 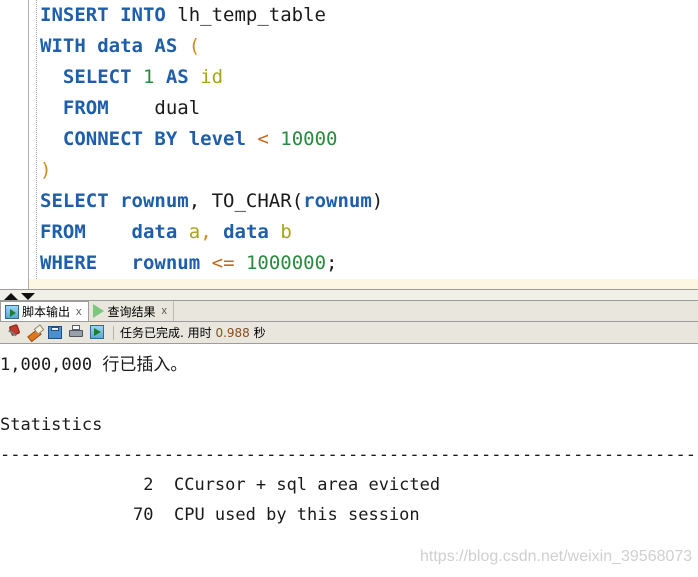 What do you see at coordinates (363, 46) in the screenshot?
I see `code-line: WITH data AS (` at bounding box center [363, 46].